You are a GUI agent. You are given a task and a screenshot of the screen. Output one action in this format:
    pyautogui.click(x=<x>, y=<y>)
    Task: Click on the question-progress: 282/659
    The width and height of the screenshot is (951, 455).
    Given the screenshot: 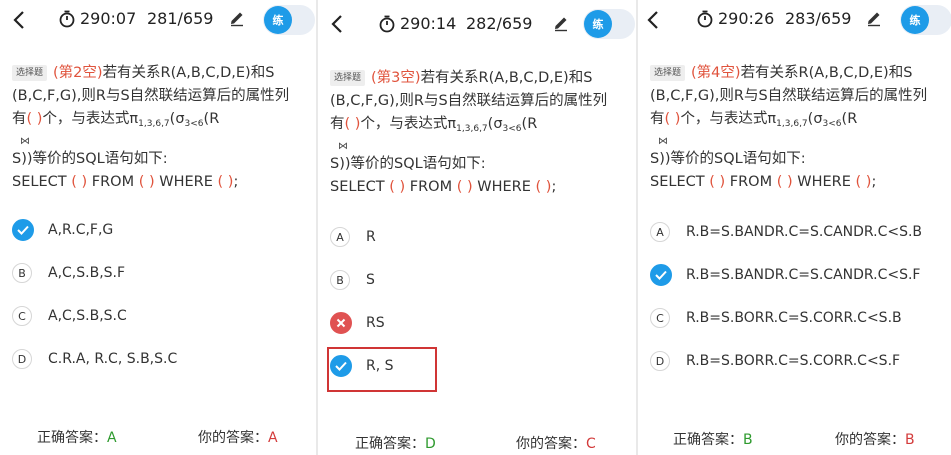 What is the action you would take?
    pyautogui.click(x=499, y=23)
    